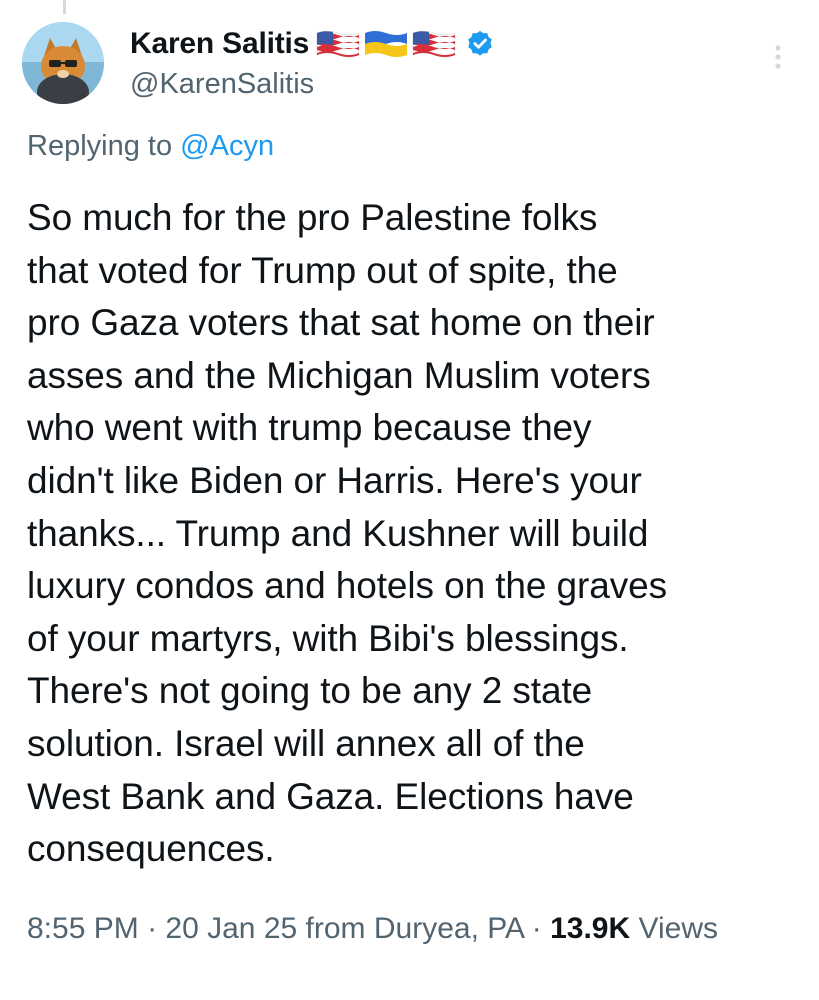 The width and height of the screenshot is (819, 1000). I want to click on views-count: 13.9K, so click(590, 928).